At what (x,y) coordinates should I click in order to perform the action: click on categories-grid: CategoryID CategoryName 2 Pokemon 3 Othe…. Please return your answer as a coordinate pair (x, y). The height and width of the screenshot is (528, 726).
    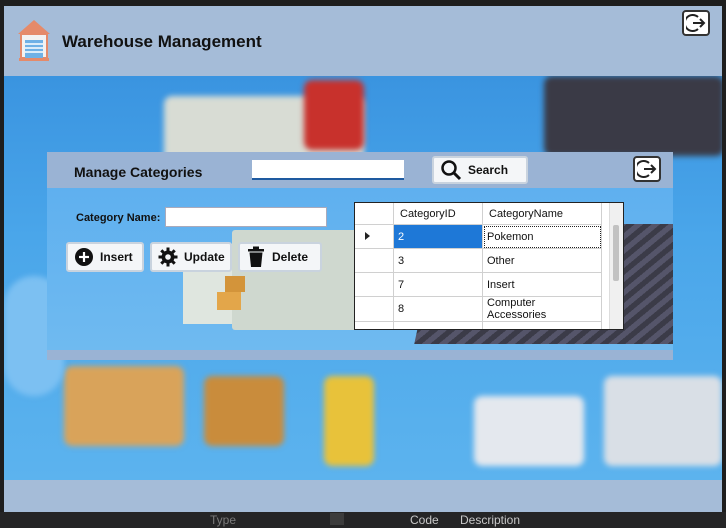
    Looking at the image, I should click on (489, 266).